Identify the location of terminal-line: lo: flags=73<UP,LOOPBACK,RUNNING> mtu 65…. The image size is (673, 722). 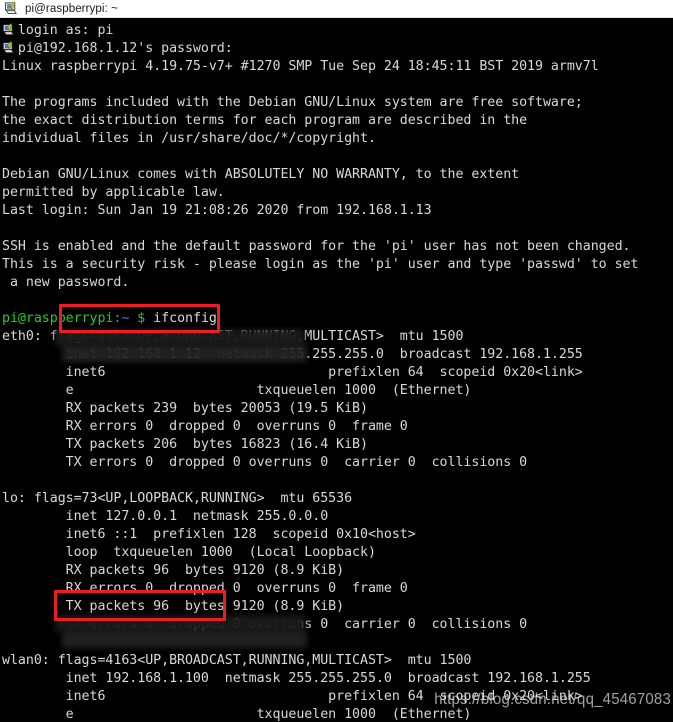
(177, 498).